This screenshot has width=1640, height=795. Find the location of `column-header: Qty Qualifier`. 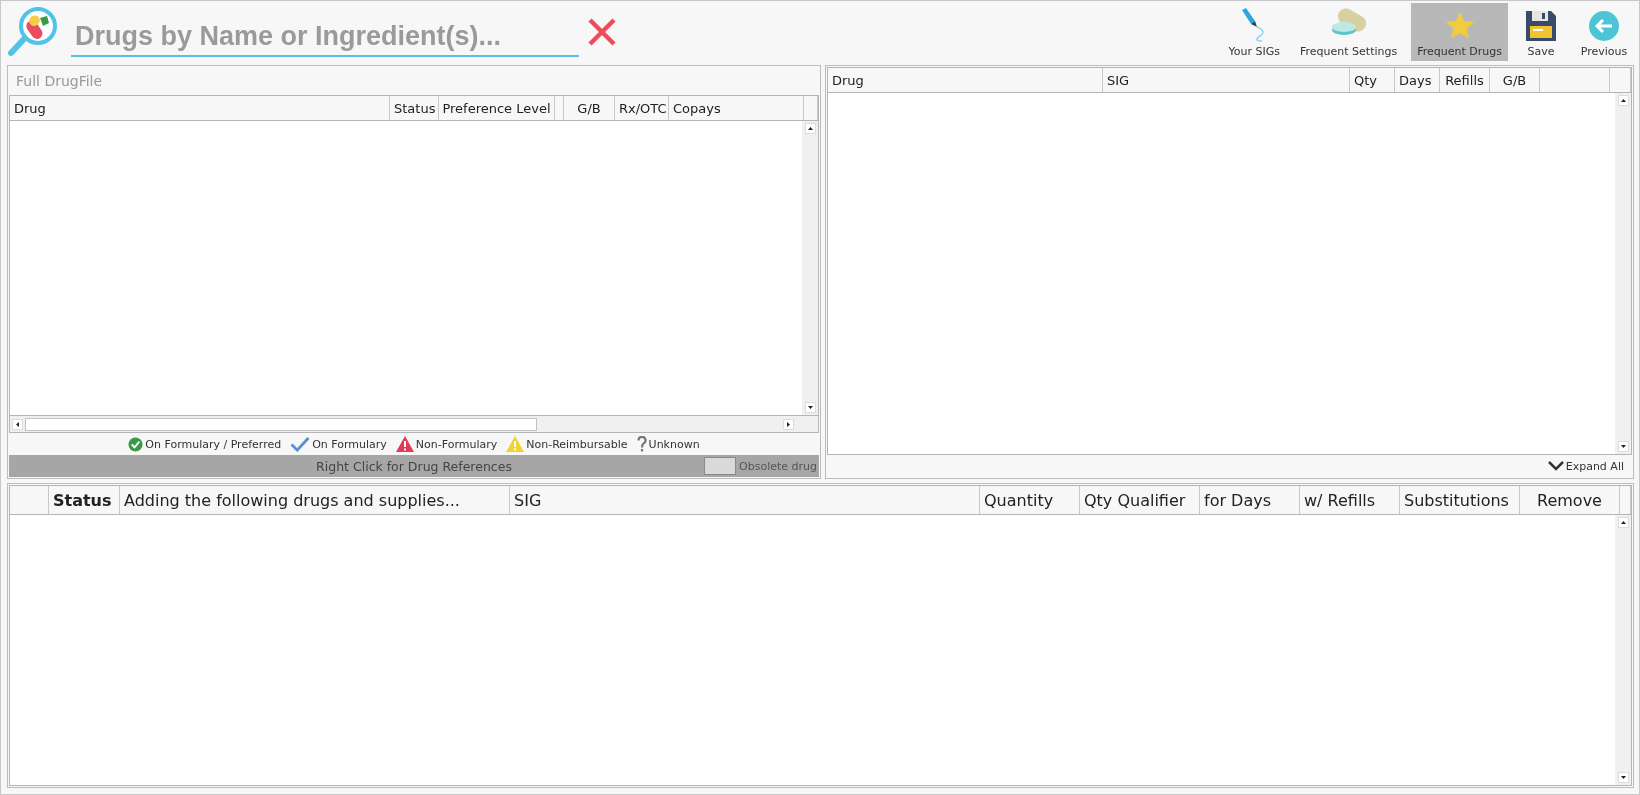

column-header: Qty Qualifier is located at coordinates (1140, 500).